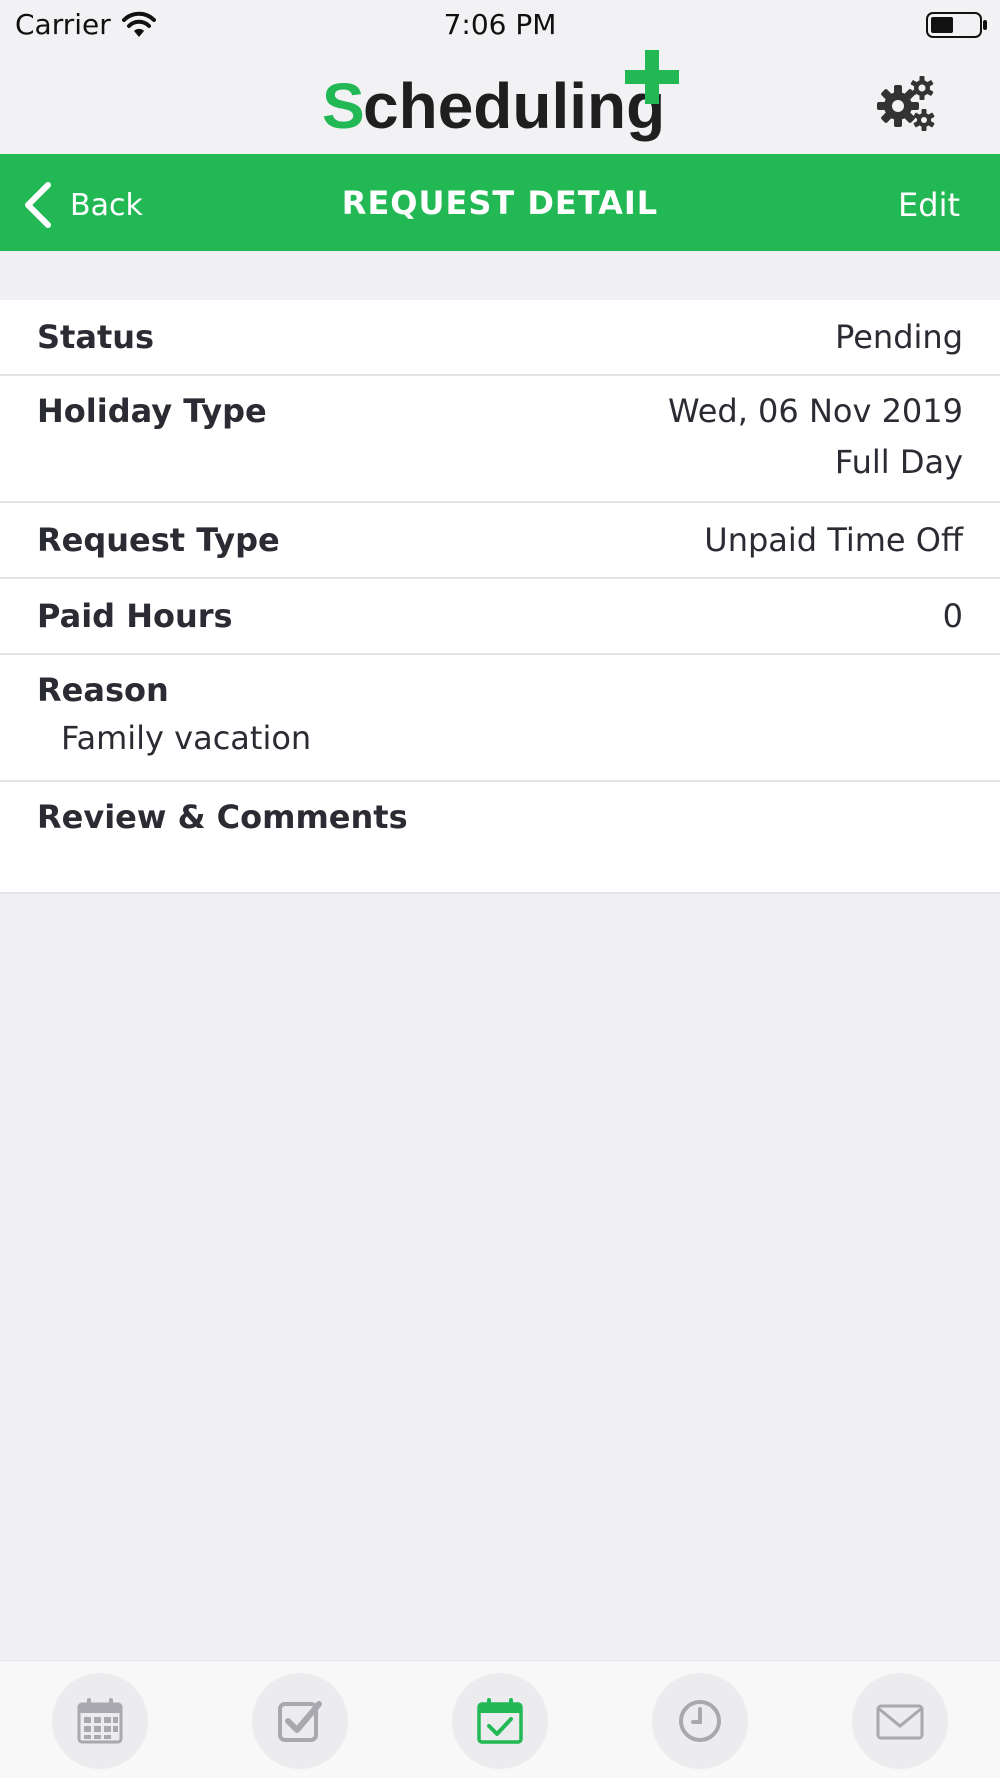  Describe the element at coordinates (929, 205) in the screenshot. I see `edit-button: Edit` at that location.